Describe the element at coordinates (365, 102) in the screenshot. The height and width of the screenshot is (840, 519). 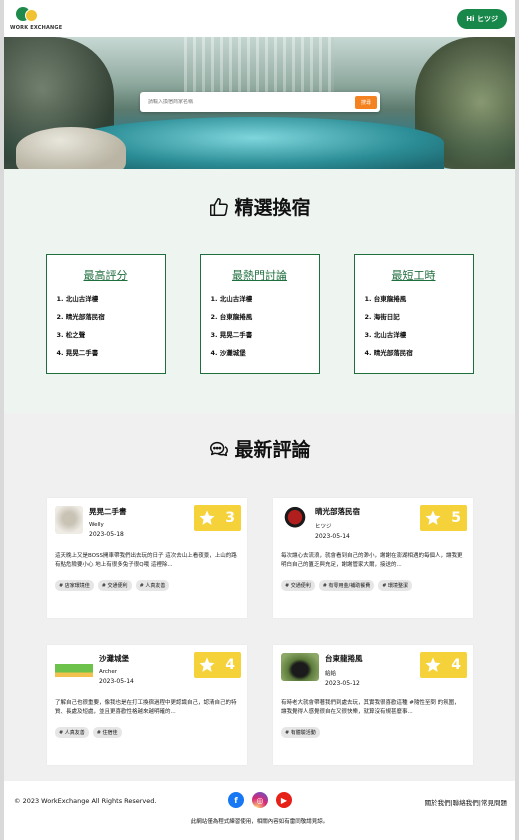
I see `search-button: 搜尋` at that location.